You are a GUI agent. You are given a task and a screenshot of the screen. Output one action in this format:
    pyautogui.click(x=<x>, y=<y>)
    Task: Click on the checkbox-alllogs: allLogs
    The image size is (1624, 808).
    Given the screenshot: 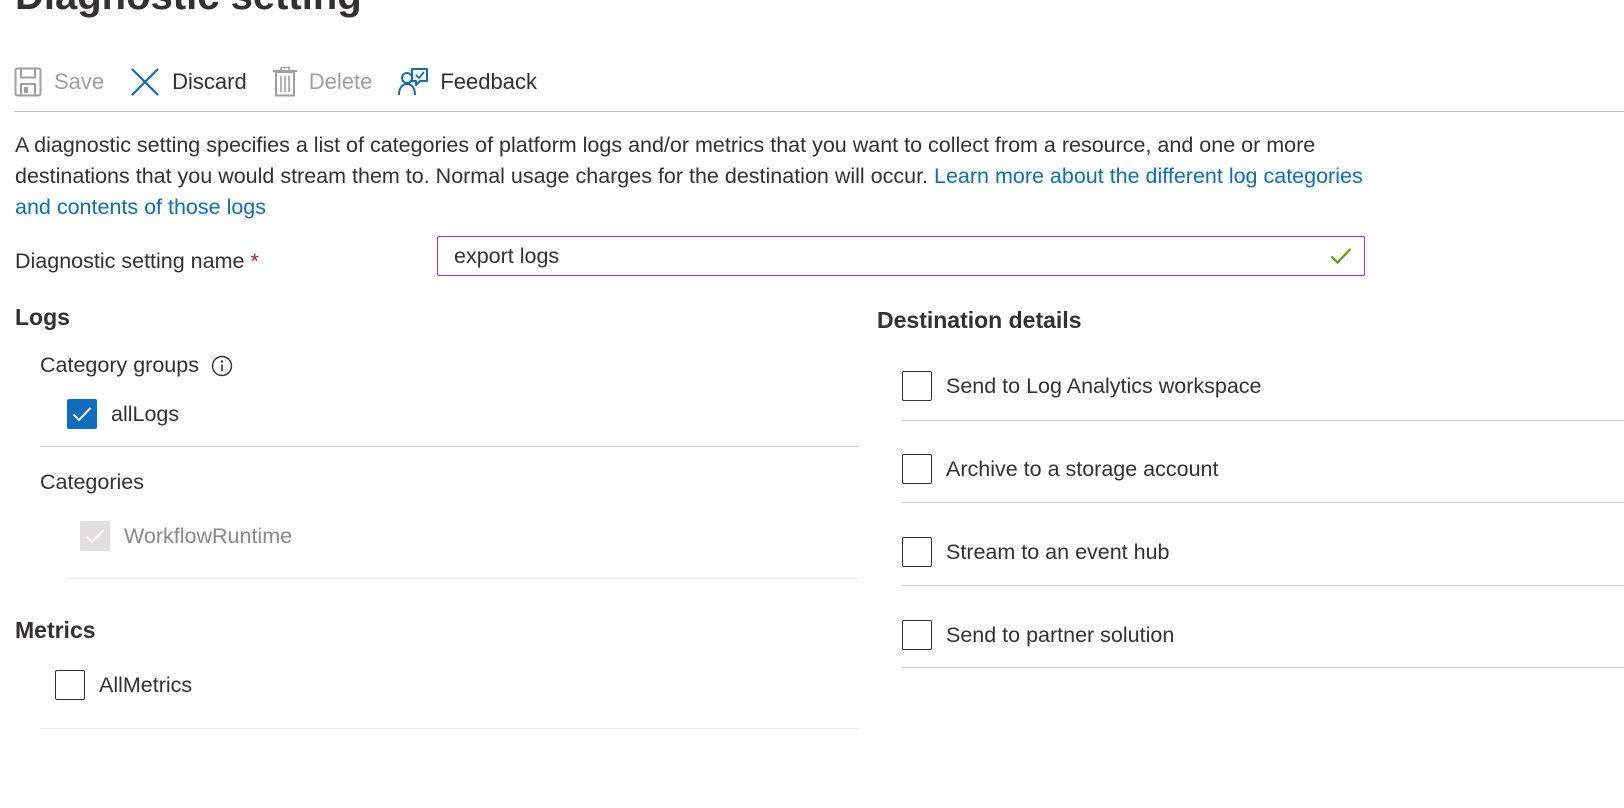 What is the action you would take?
    pyautogui.click(x=123, y=414)
    